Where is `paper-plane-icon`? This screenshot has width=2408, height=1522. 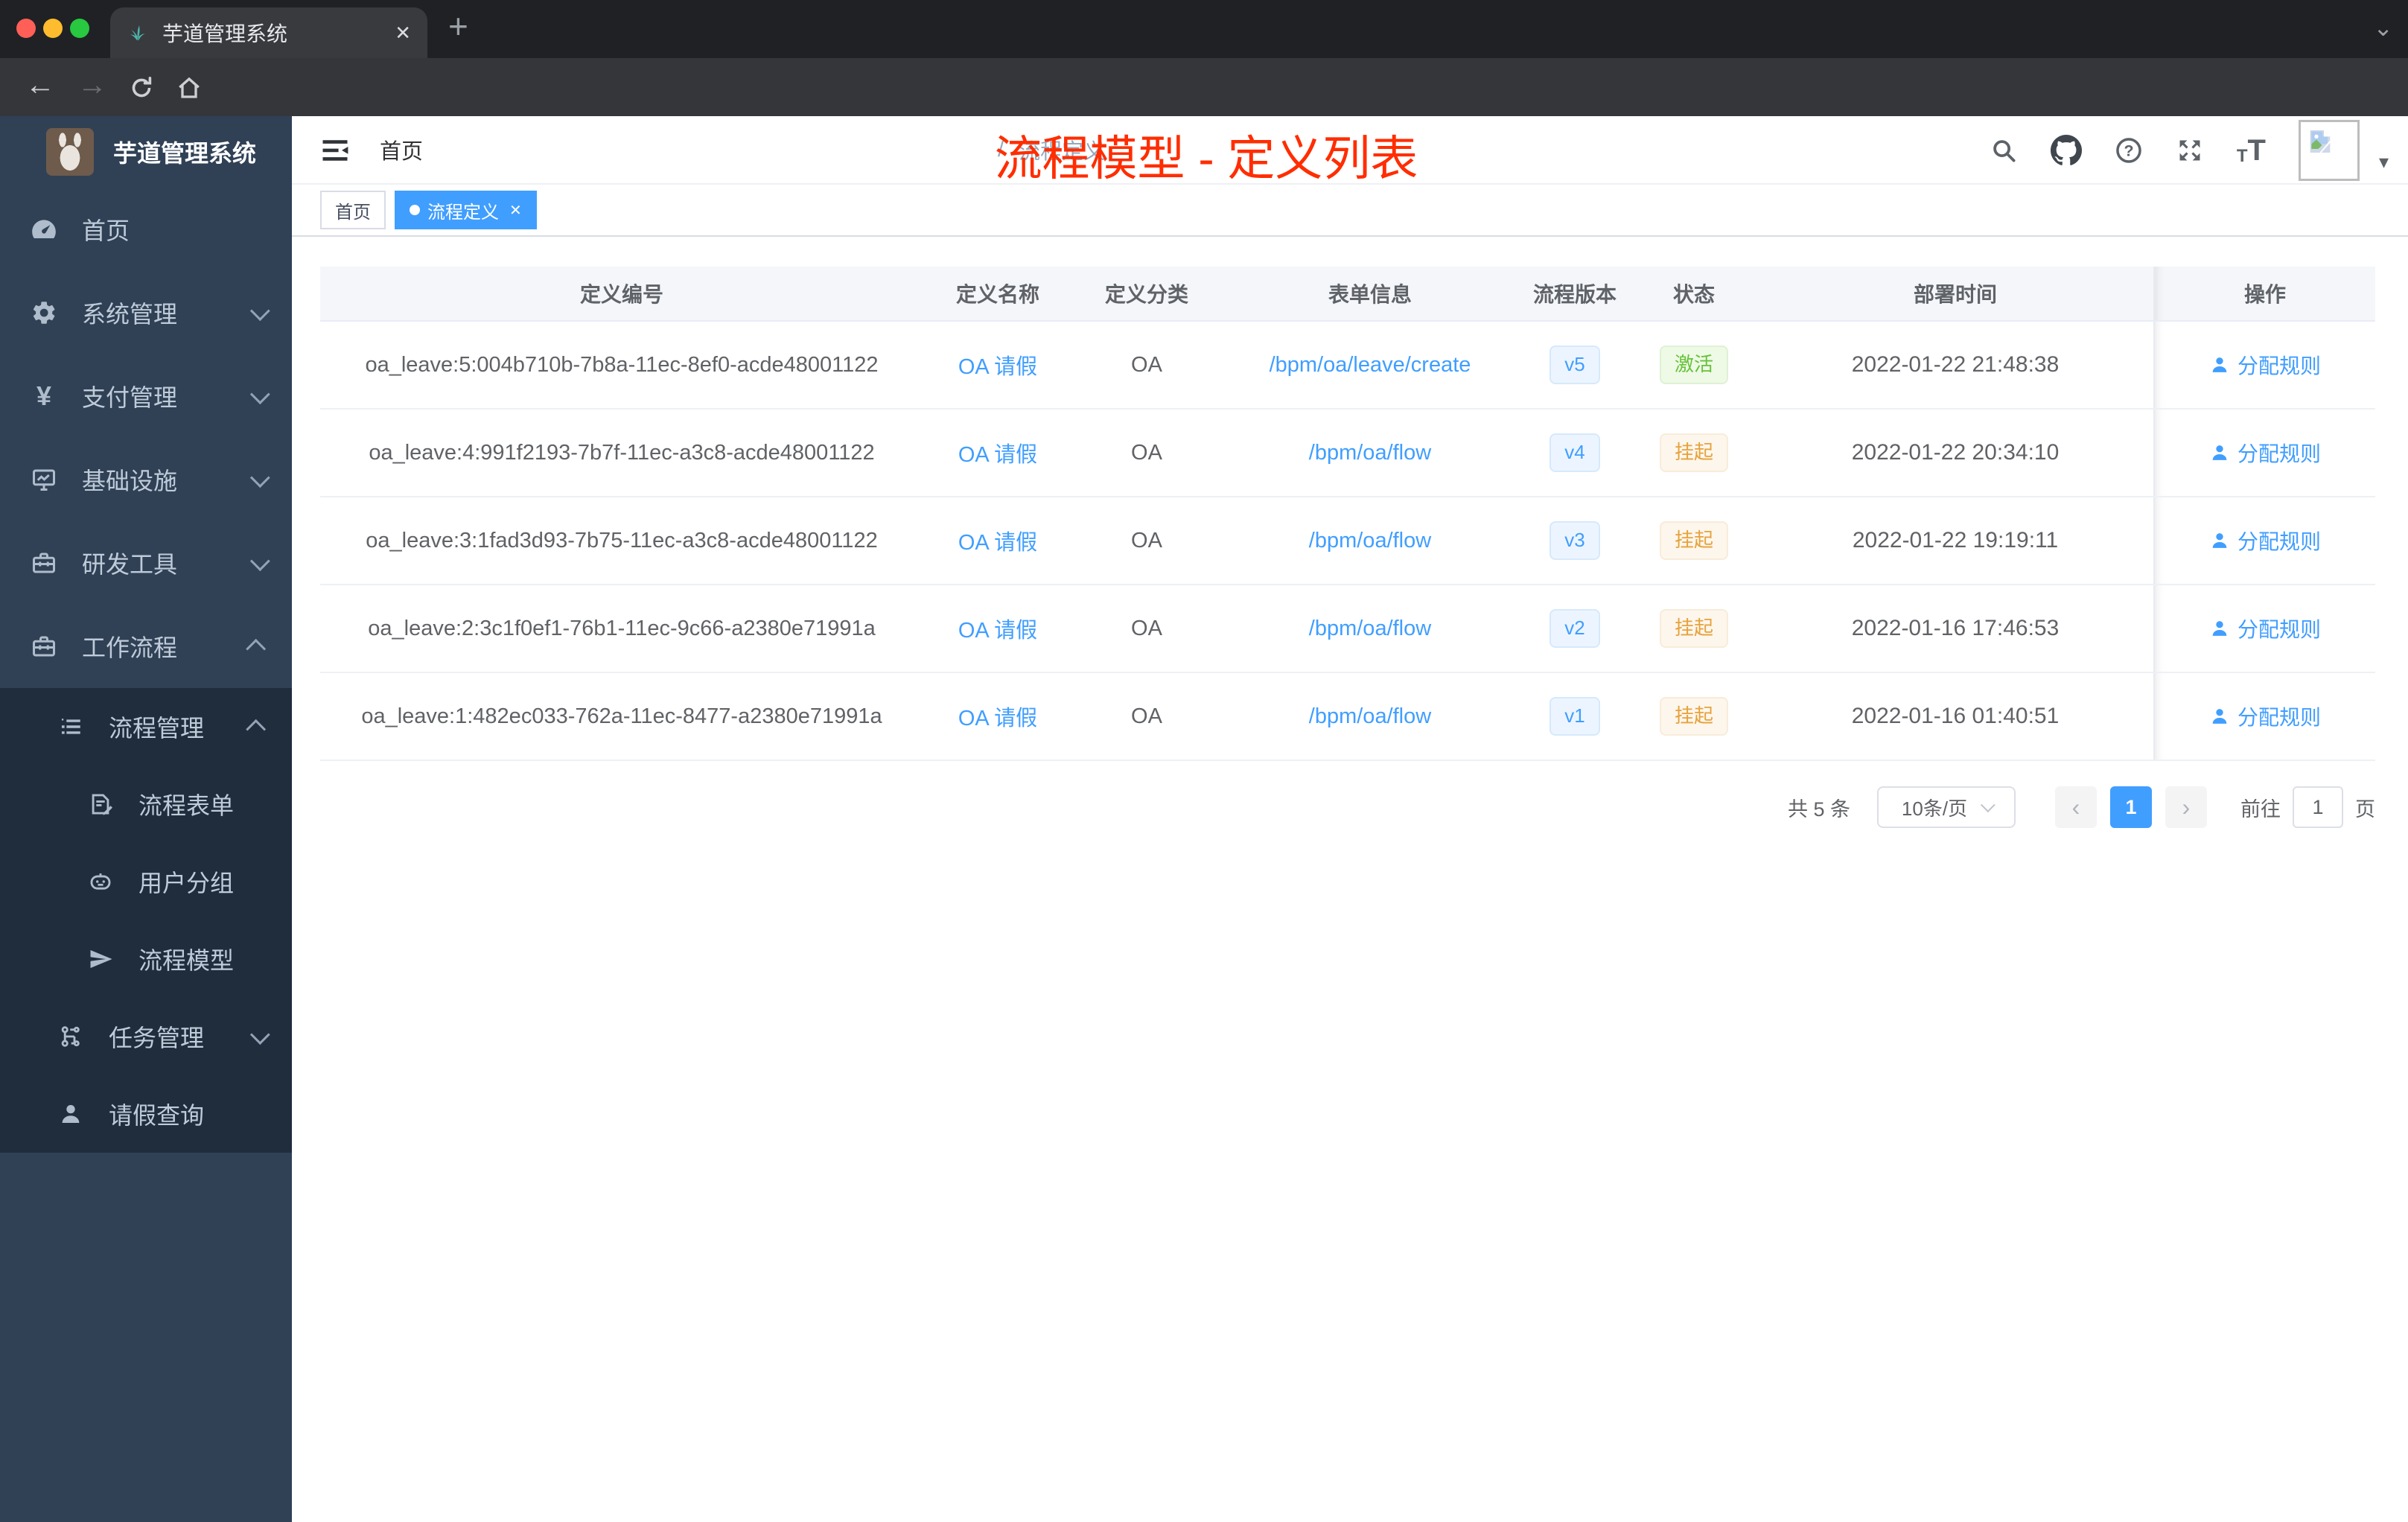 paper-plane-icon is located at coordinates (100, 959).